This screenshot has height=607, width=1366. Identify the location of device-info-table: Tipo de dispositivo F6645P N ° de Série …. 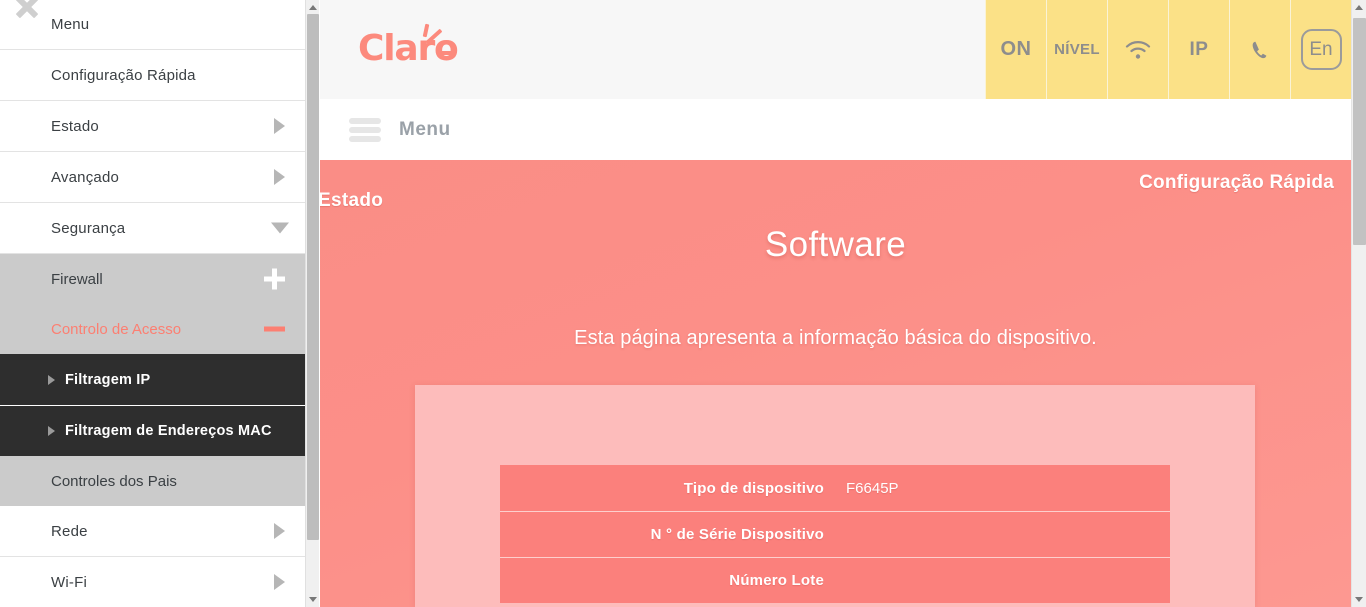
(835, 534).